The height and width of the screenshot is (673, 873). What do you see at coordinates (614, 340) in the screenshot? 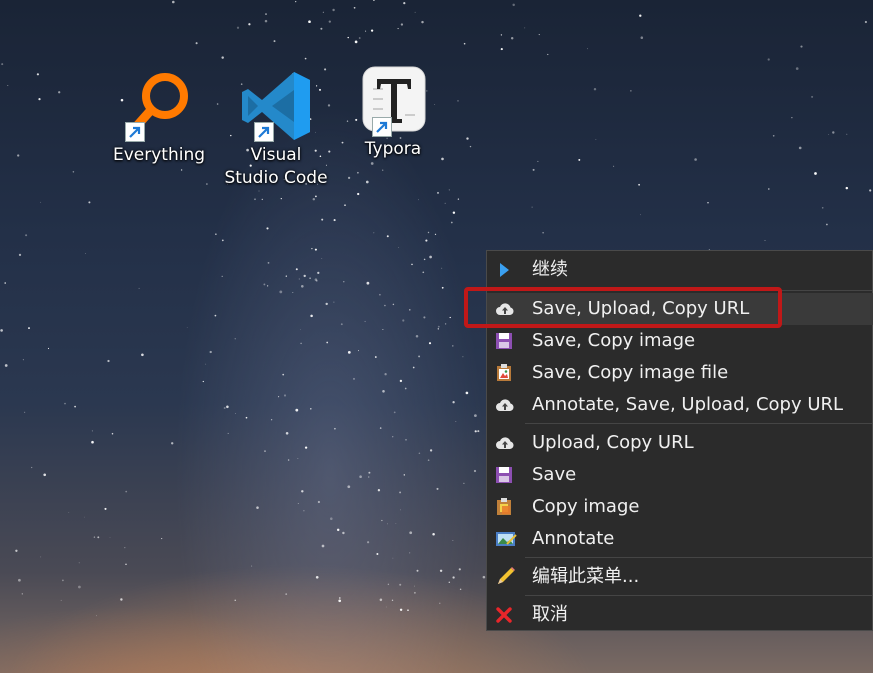
I see `menu-item-label: Save, Copy image` at bounding box center [614, 340].